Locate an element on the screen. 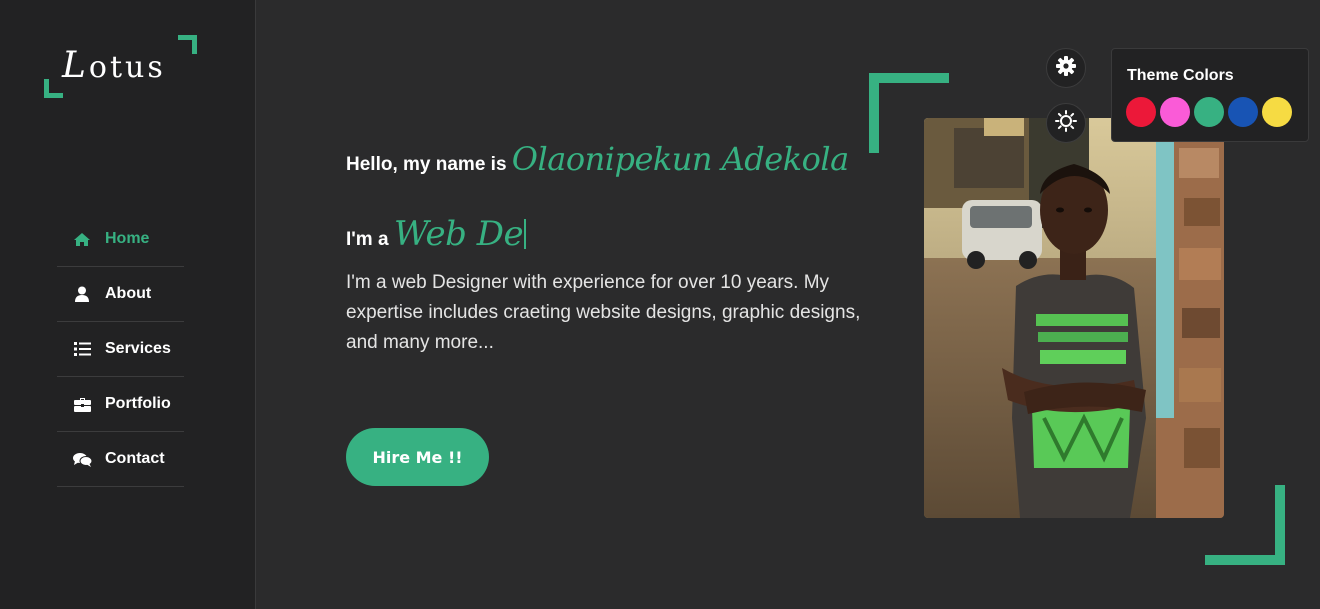 The width and height of the screenshot is (1320, 609). user-icon is located at coordinates (82, 294).